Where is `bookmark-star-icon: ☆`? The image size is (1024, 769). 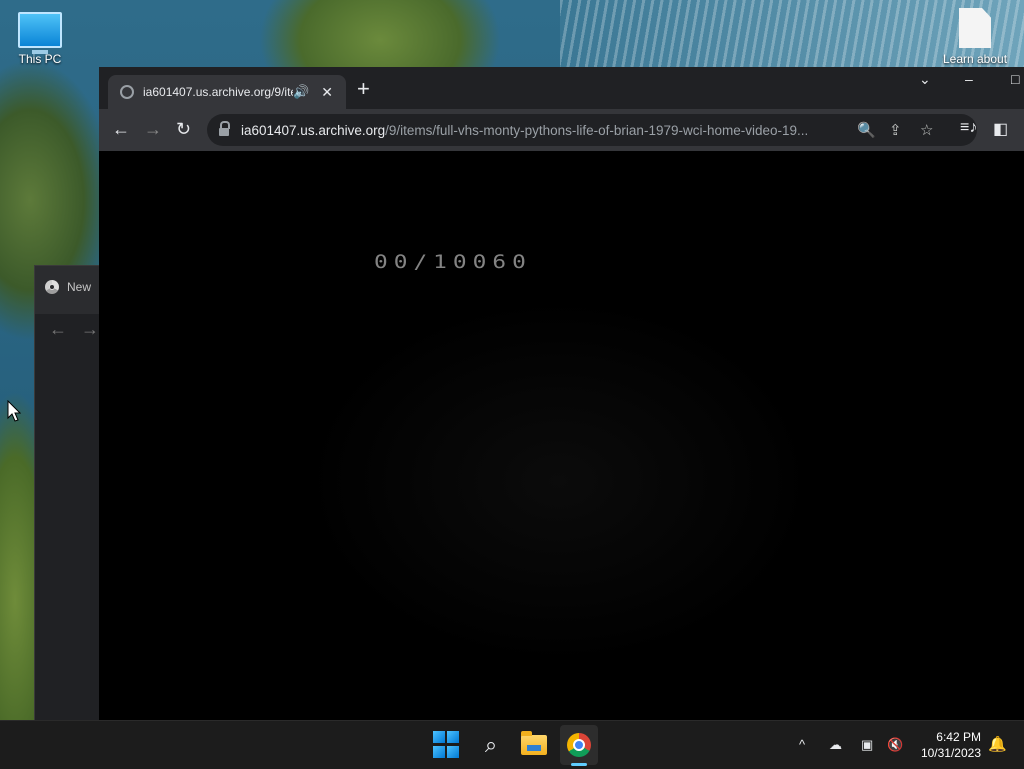
bookmark-star-icon: ☆ is located at coordinates (926, 130).